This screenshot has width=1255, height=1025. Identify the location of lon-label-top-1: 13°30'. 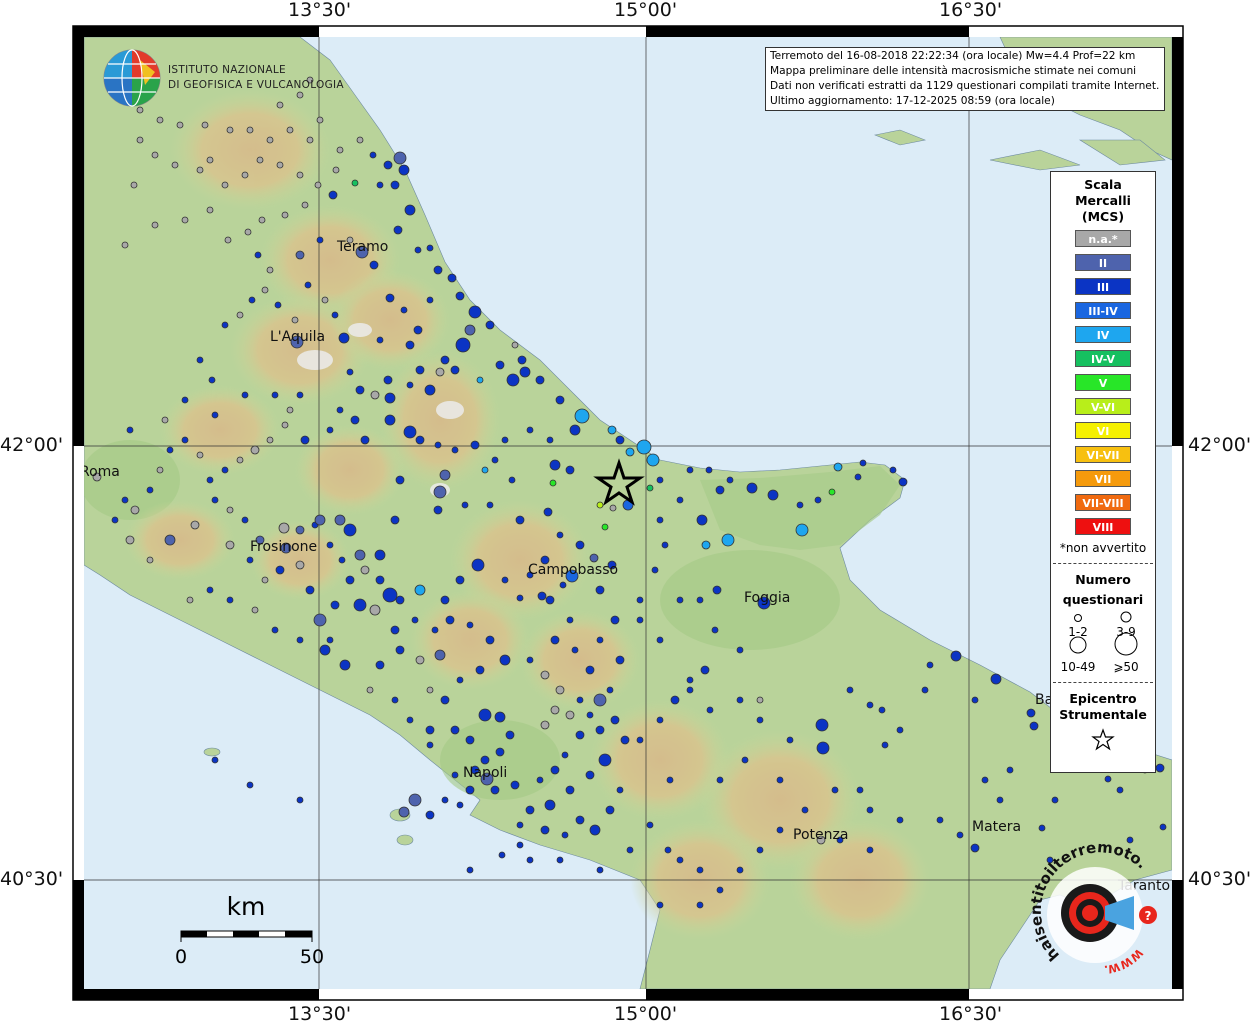
(320, 10).